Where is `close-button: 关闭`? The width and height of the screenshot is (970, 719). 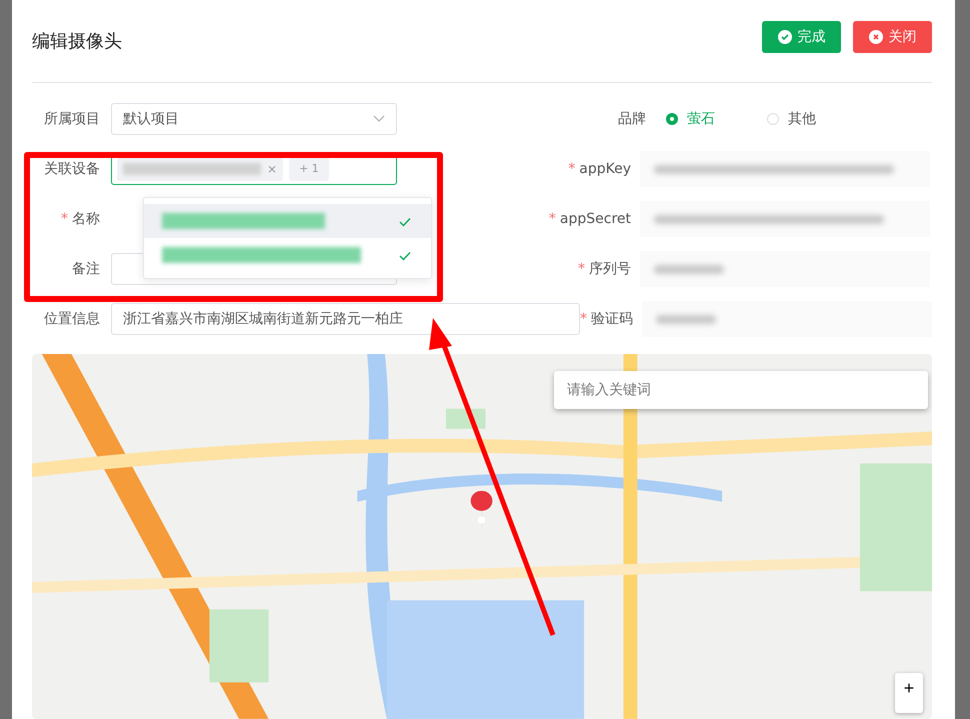 close-button: 关闭 is located at coordinates (892, 37).